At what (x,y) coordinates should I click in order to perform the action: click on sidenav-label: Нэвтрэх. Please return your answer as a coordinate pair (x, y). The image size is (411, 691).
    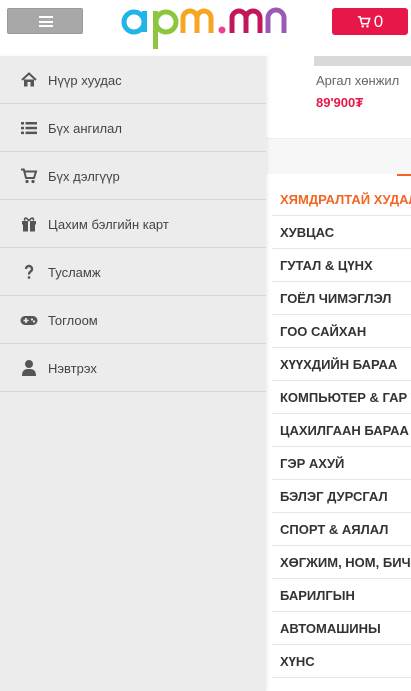
    Looking at the image, I should click on (72, 368).